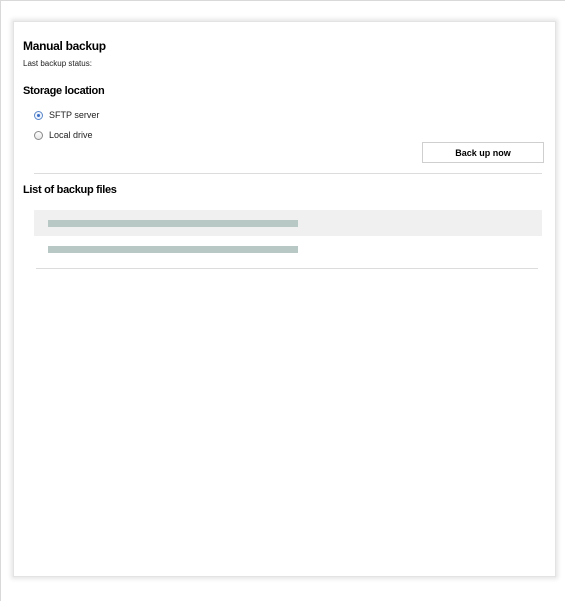  I want to click on radio-option-local-drive: Local drive, so click(63, 135).